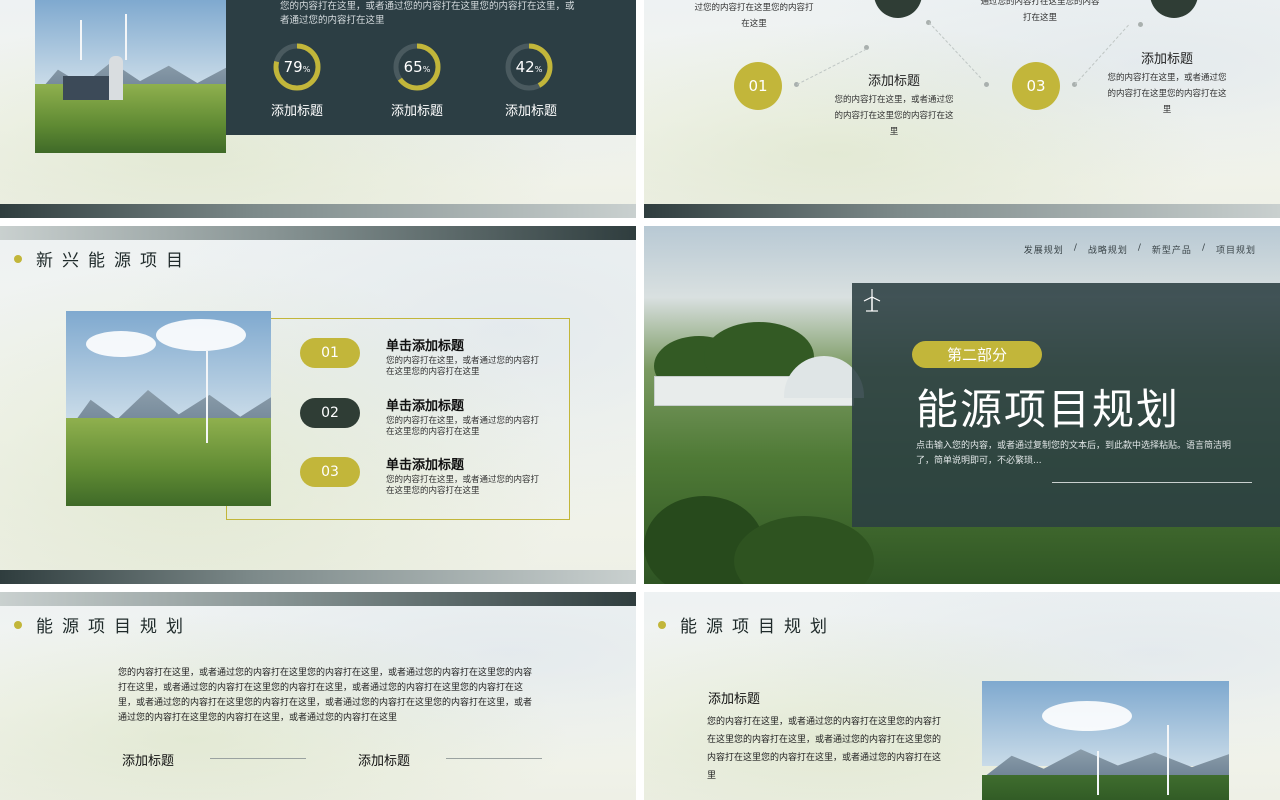 This screenshot has width=1280, height=800. What do you see at coordinates (114, 261) in the screenshot?
I see `heading-text: 新兴能源项目` at bounding box center [114, 261].